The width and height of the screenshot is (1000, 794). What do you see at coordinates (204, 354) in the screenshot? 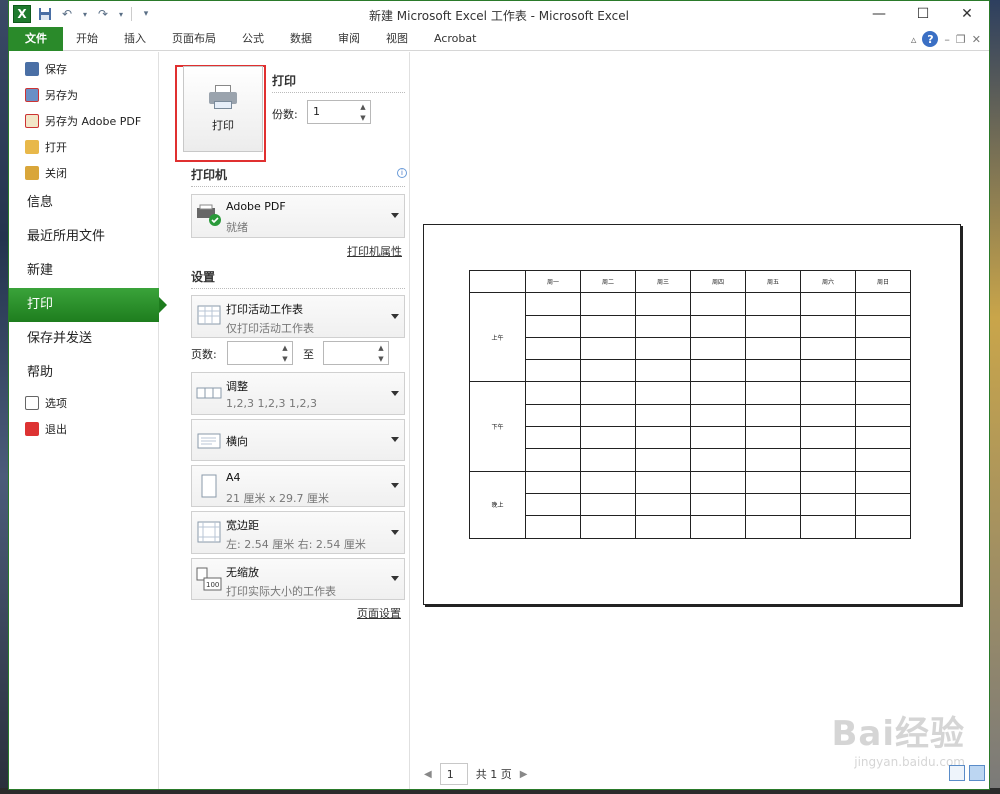
I see `pages-label: 页数:` at bounding box center [204, 354].